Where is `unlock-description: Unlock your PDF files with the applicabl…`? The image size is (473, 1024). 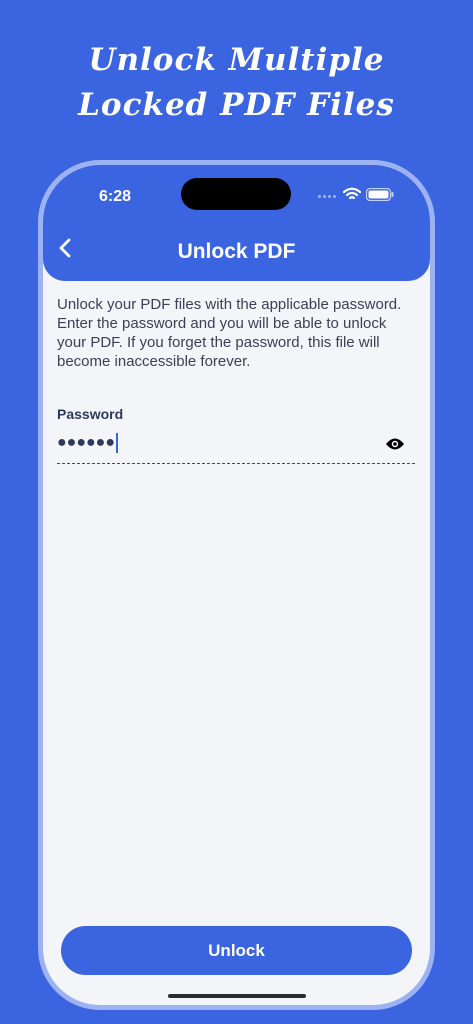 unlock-description: Unlock your PDF files with the applicabl… is located at coordinates (229, 333).